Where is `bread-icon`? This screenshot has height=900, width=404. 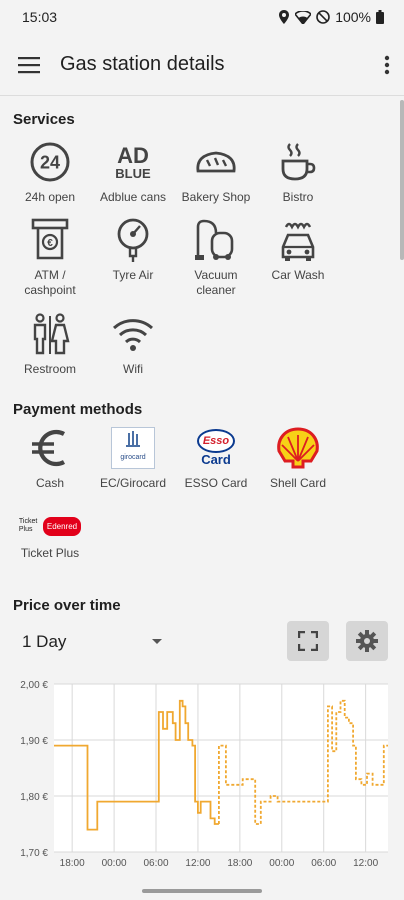
bread-icon is located at coordinates (216, 162).